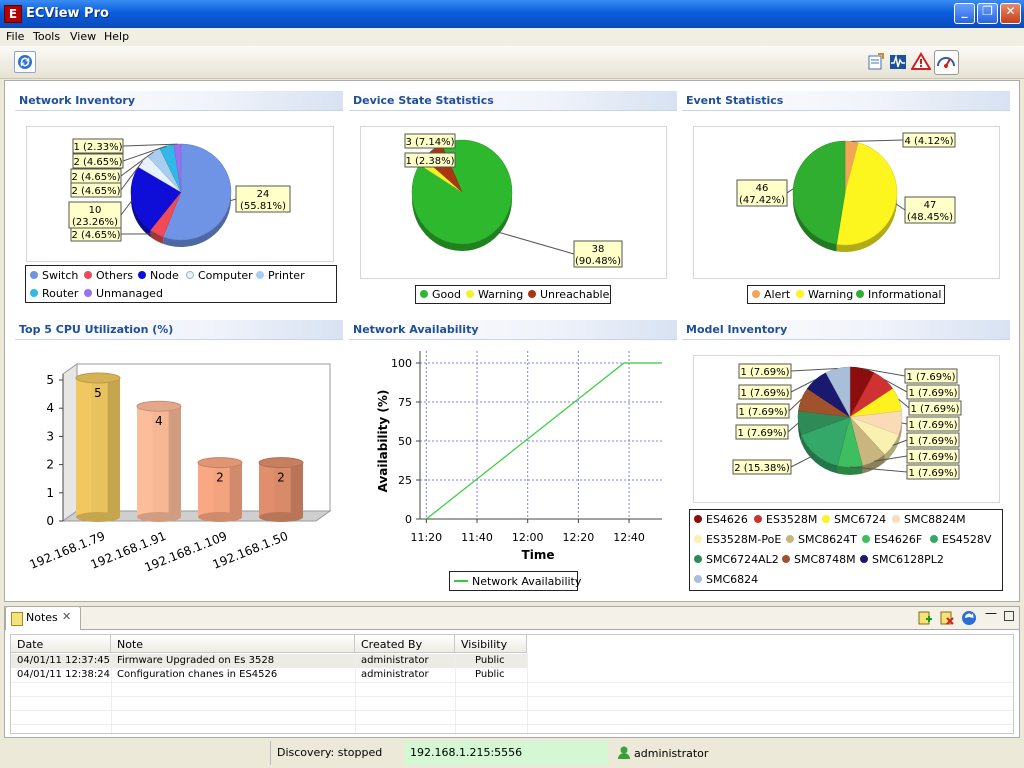 Image resolution: width=1024 pixels, height=768 pixels. What do you see at coordinates (97, 147) in the screenshot?
I see `callout-label-line: 1 (2.33%)` at bounding box center [97, 147].